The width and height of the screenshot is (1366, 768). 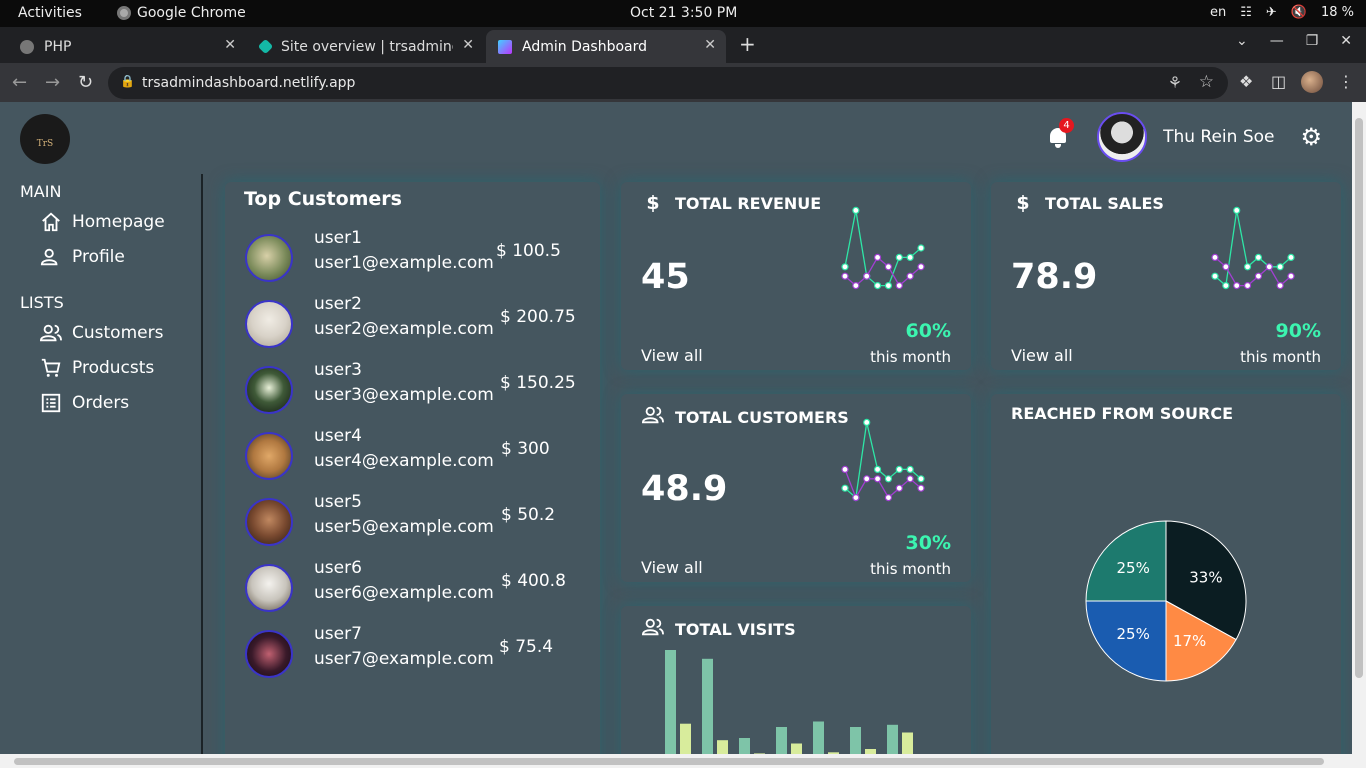 I want to click on new-tab-button: +, so click(x=747, y=44).